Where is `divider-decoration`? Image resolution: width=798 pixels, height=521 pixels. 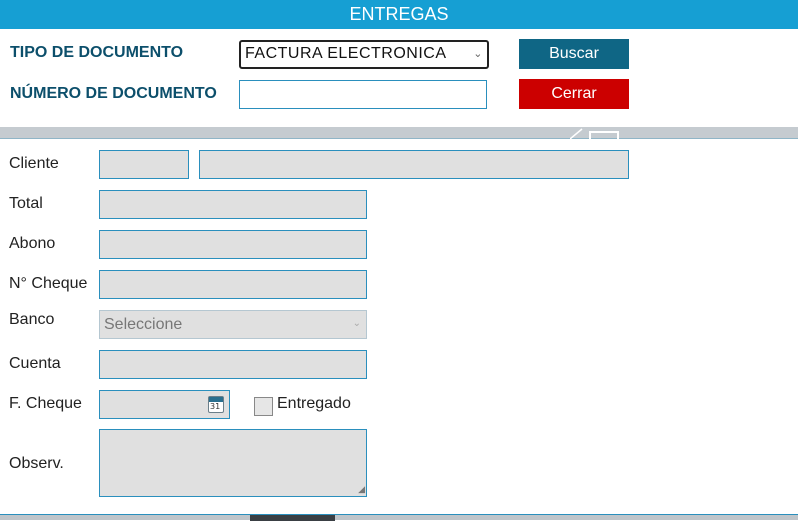
divider-decoration is located at coordinates (594, 133).